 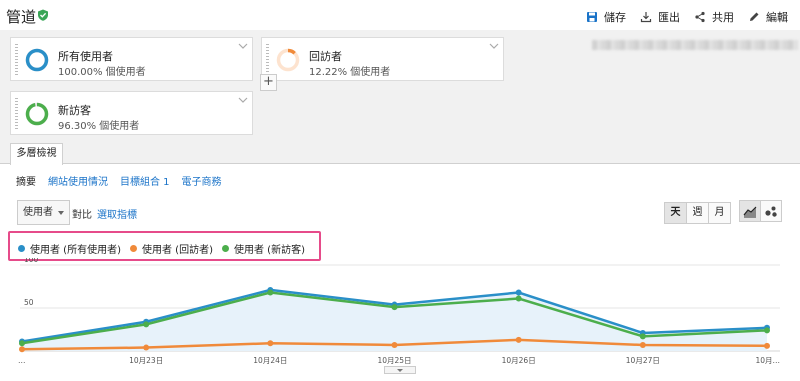 I want to click on edit-label: 編輯, so click(x=777, y=17).